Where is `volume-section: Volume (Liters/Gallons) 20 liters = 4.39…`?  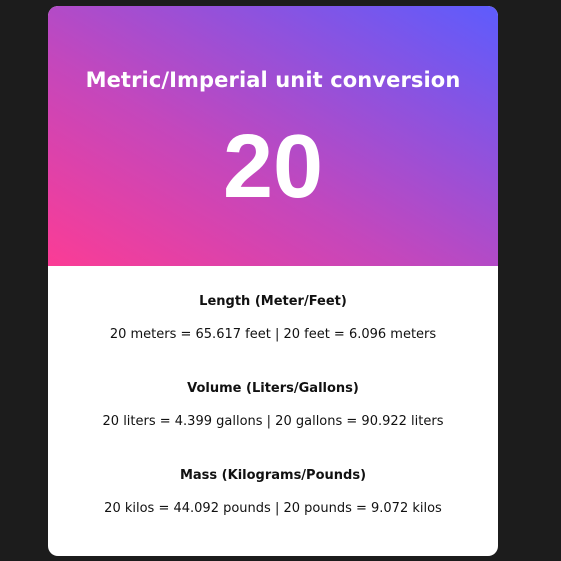
volume-section: Volume (Liters/Gallons) 20 liters = 4.39… is located at coordinates (273, 423).